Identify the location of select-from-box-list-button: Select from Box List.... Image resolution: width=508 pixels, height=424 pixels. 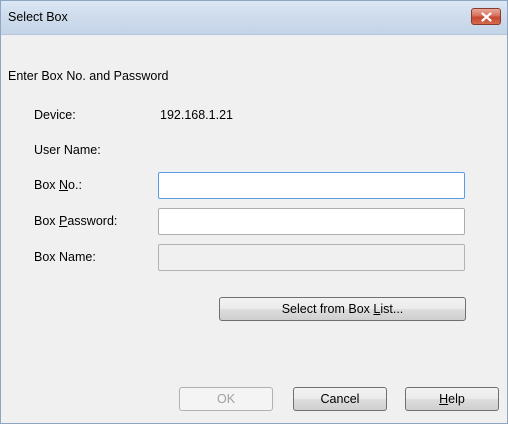
(342, 309).